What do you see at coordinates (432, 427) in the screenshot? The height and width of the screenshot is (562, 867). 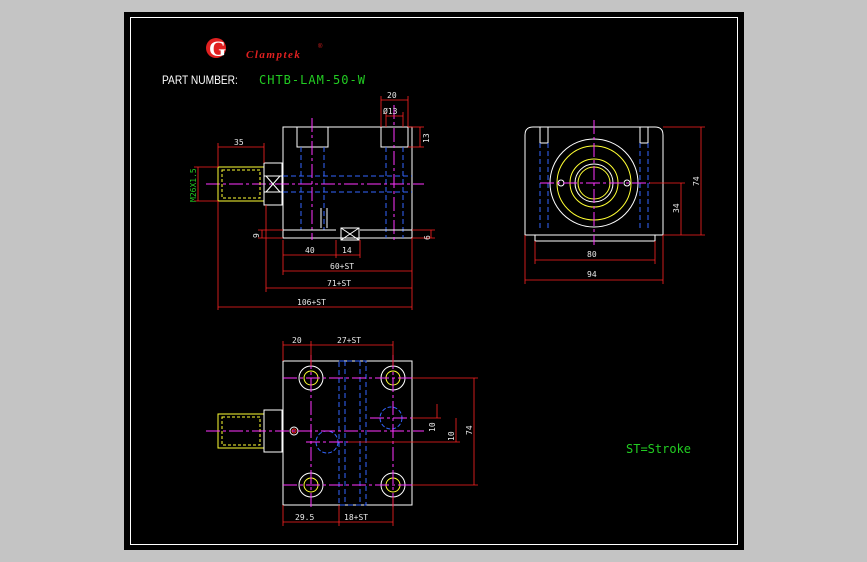 I see `dim-top-10a: 10` at bounding box center [432, 427].